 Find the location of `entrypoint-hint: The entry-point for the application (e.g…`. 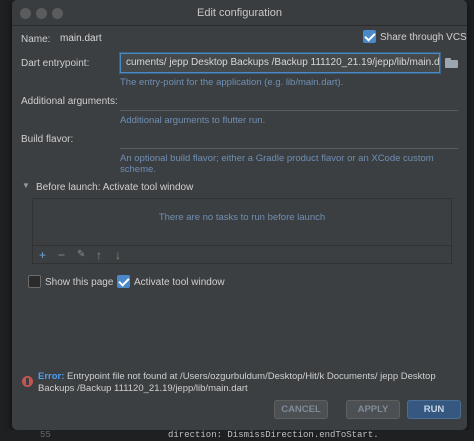

entrypoint-hint: The entry-point for the application (e.g… is located at coordinates (232, 82).